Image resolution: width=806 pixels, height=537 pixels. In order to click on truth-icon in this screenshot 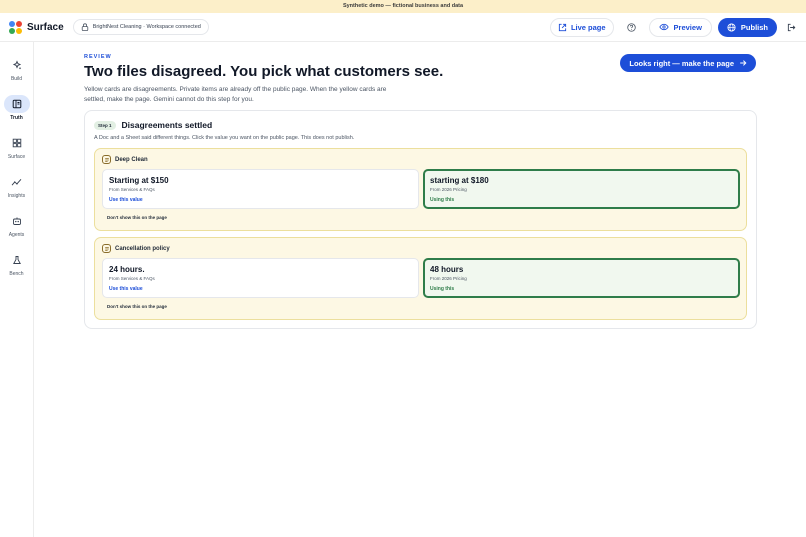, I will do `click(16, 104)`.